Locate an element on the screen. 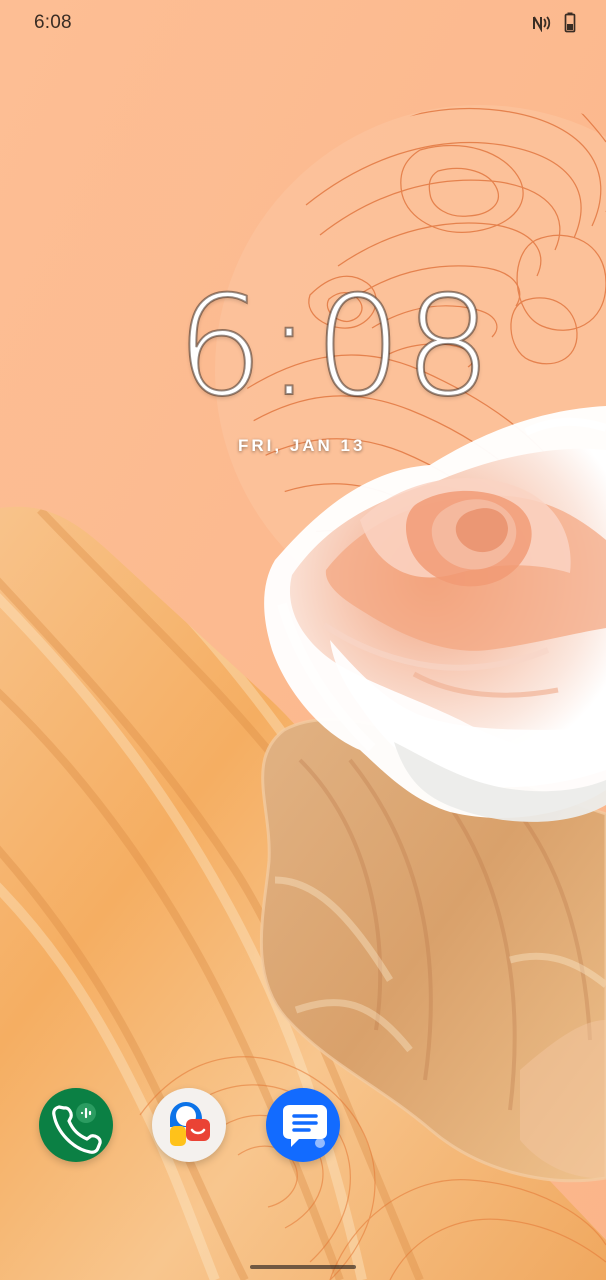 The image size is (606, 1280). app-dock is located at coordinates (303, 1127).